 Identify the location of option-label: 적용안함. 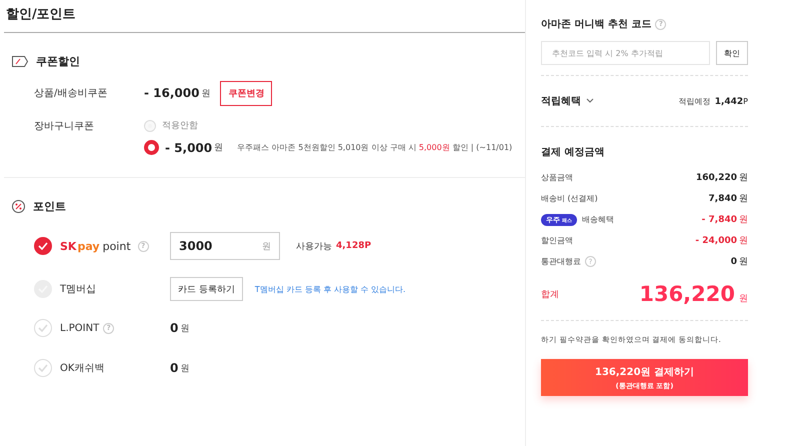
(180, 126).